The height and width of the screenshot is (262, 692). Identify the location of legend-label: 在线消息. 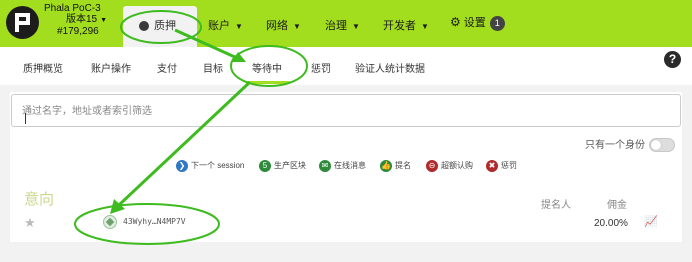
(350, 166).